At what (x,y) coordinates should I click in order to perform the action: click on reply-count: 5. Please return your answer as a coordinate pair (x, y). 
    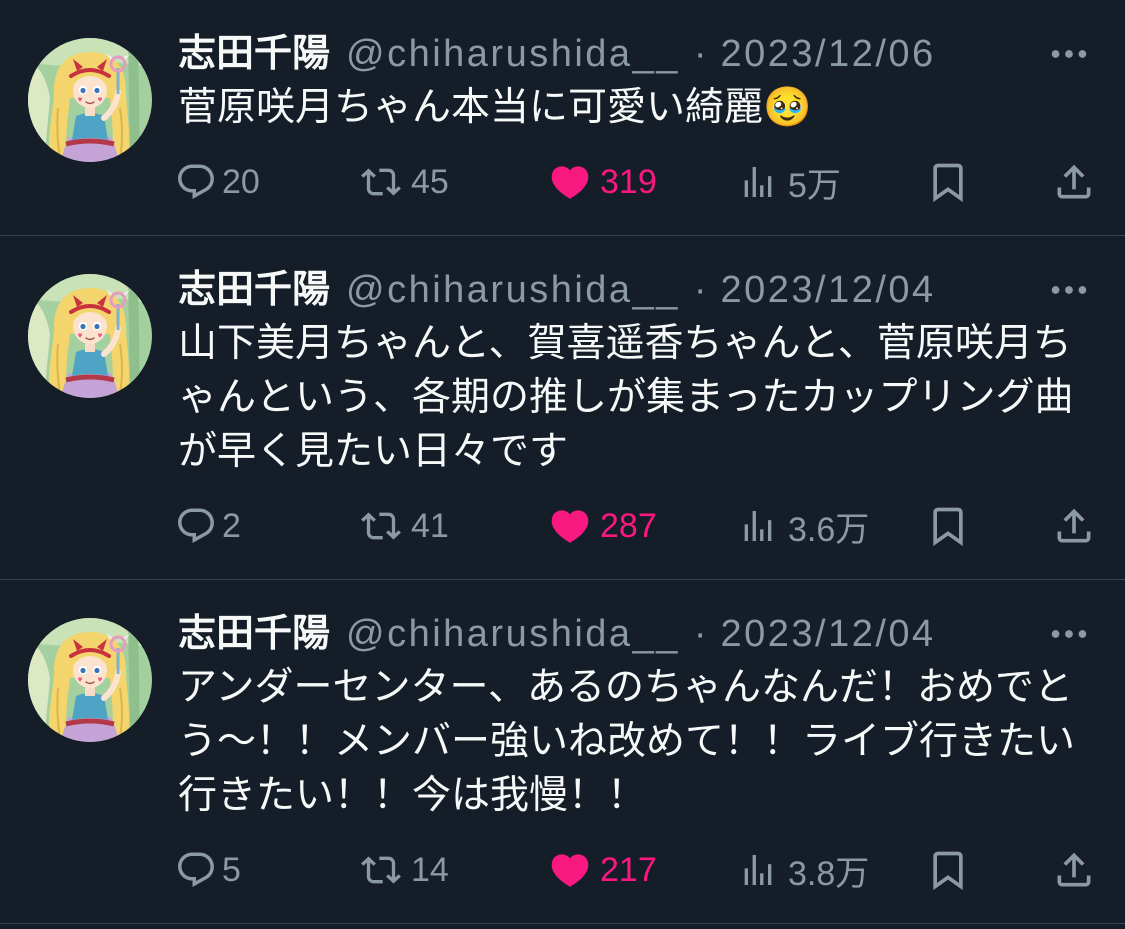
    Looking at the image, I should click on (231, 869).